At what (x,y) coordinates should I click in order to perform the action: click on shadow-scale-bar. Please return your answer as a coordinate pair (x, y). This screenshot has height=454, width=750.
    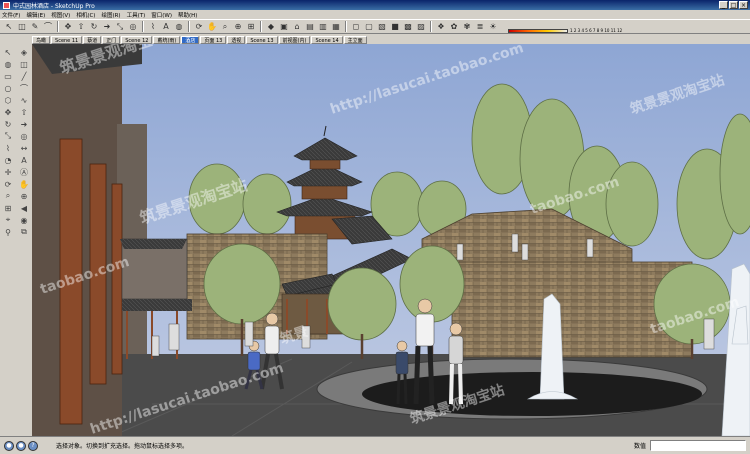
    Looking at the image, I should click on (538, 30).